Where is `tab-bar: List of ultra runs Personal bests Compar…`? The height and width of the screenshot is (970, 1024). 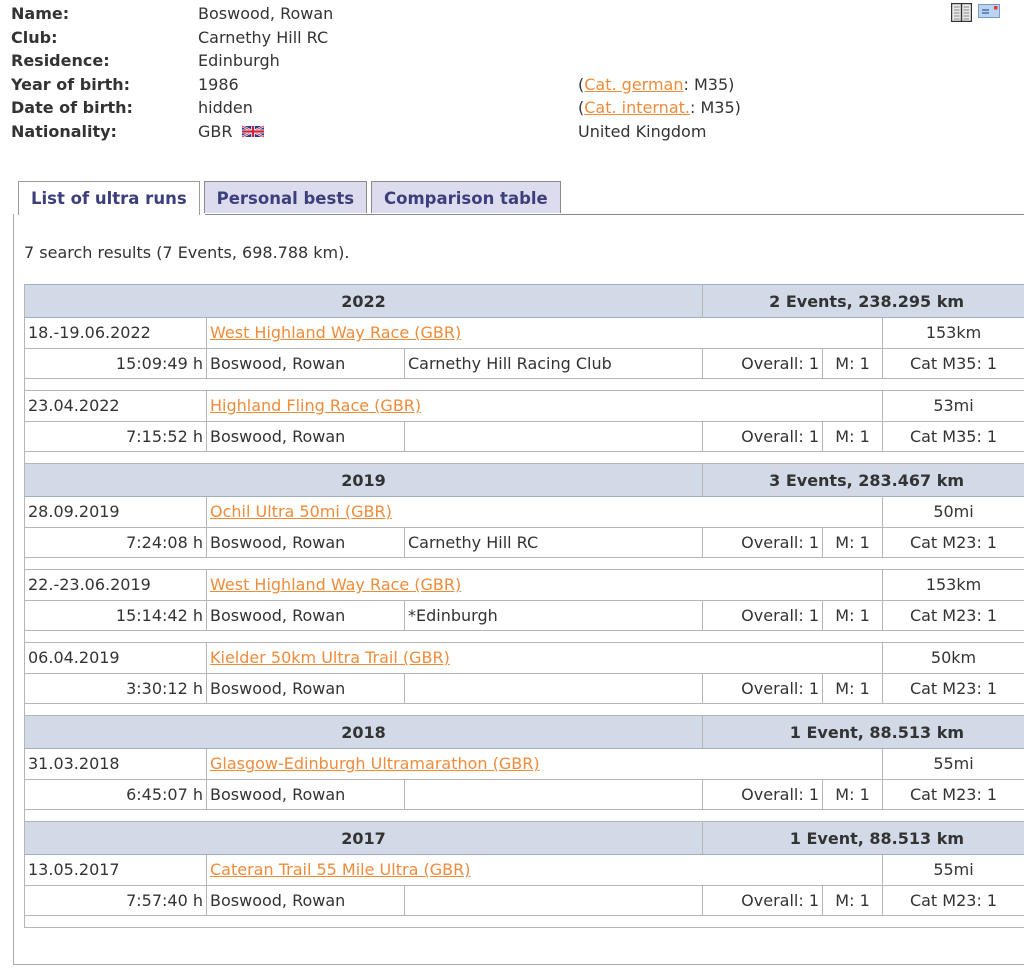 tab-bar: List of ultra runs Personal bests Compar… is located at coordinates (291, 198).